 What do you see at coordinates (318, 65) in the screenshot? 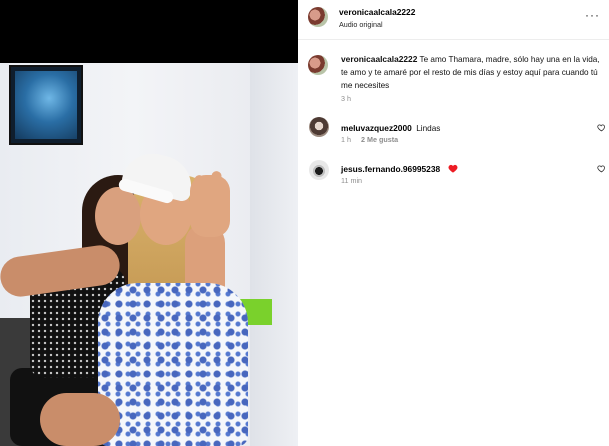
I see `caption-avatar` at bounding box center [318, 65].